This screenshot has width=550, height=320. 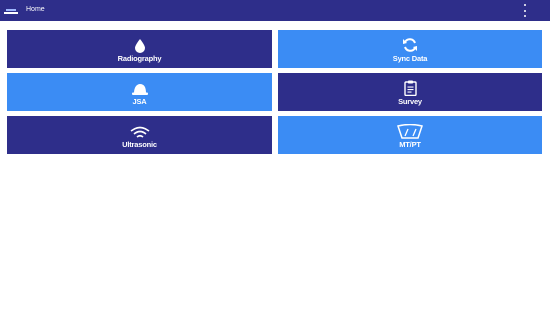 What do you see at coordinates (139, 58) in the screenshot?
I see `radiography-label: Radiography` at bounding box center [139, 58].